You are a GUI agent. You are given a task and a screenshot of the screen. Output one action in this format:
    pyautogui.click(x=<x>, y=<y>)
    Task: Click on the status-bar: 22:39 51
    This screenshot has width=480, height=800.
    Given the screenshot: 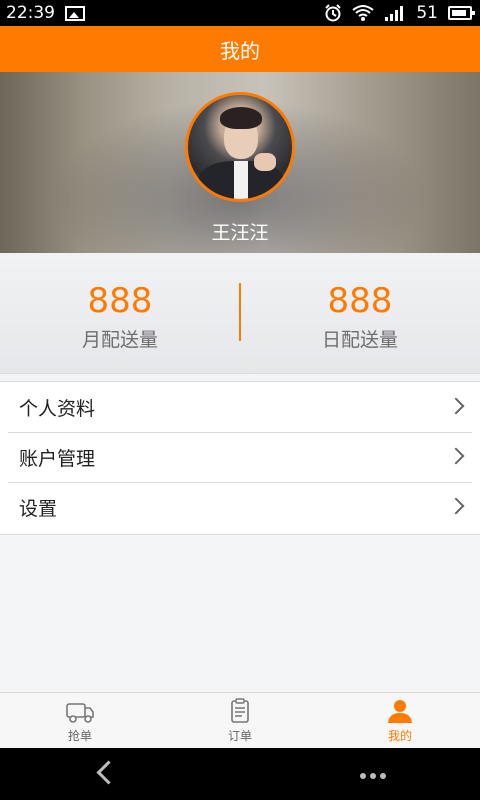 What is the action you would take?
    pyautogui.click(x=240, y=13)
    